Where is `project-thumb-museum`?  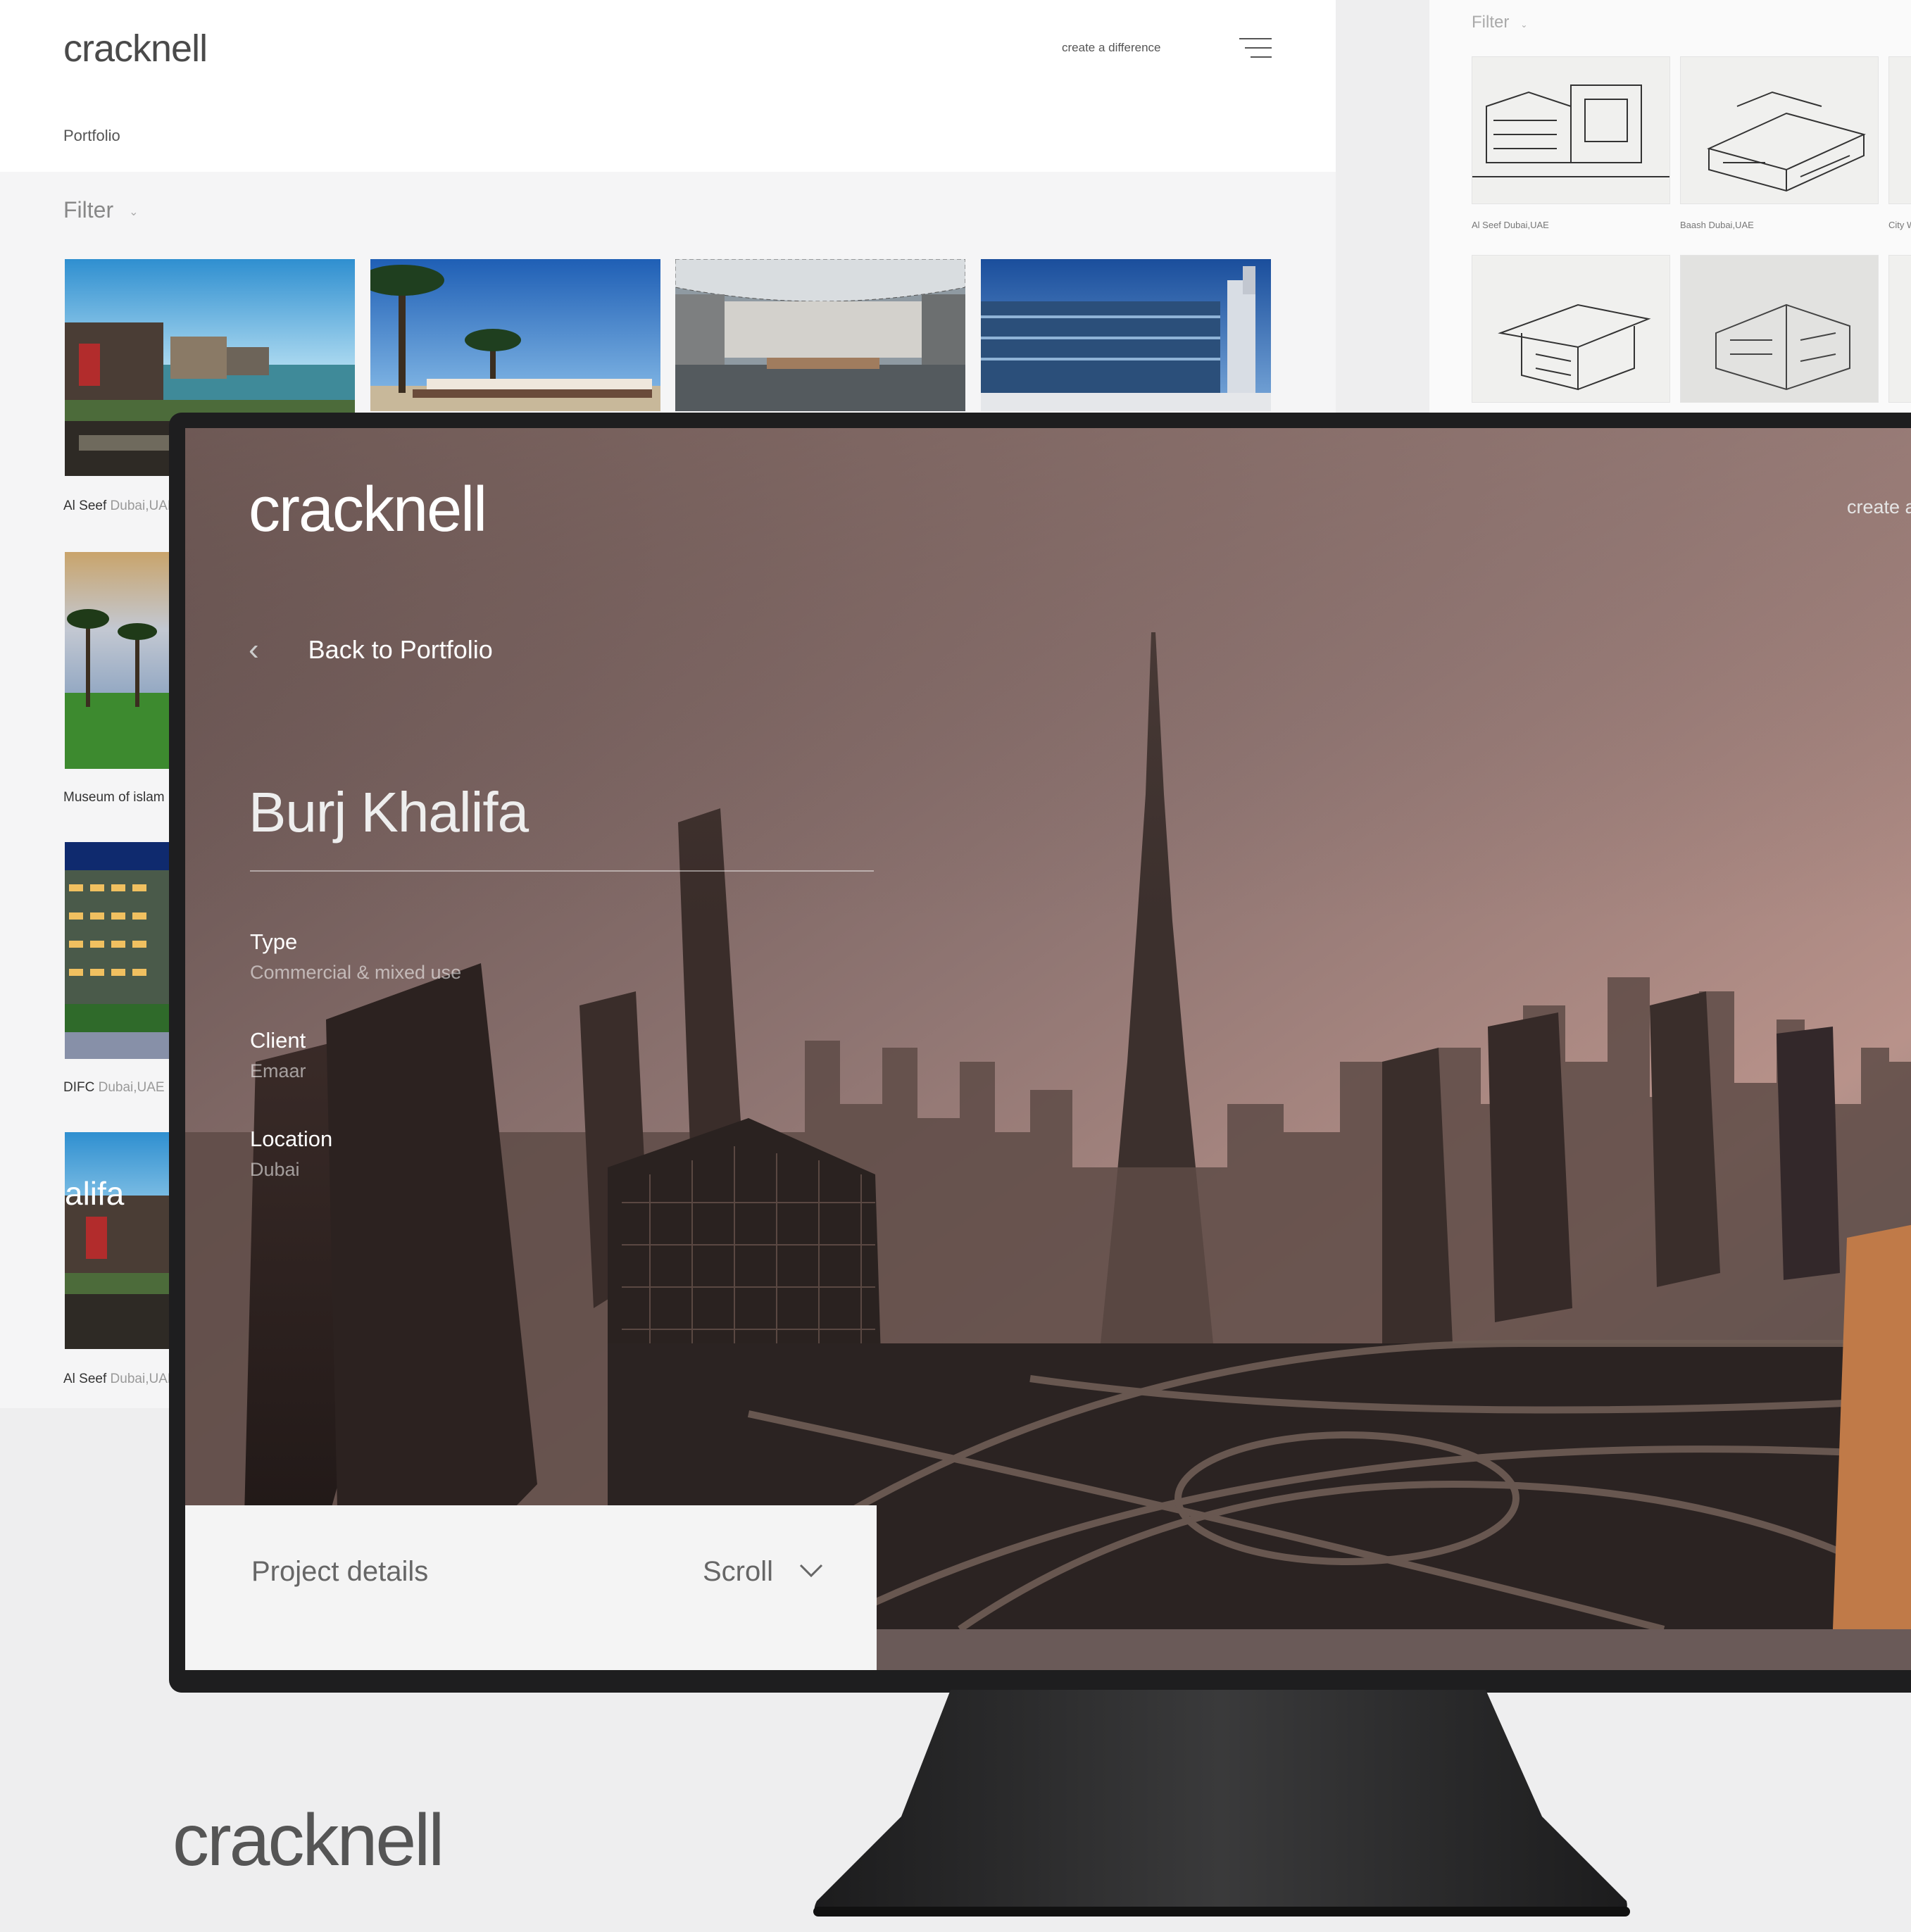 project-thumb-museum is located at coordinates (117, 660).